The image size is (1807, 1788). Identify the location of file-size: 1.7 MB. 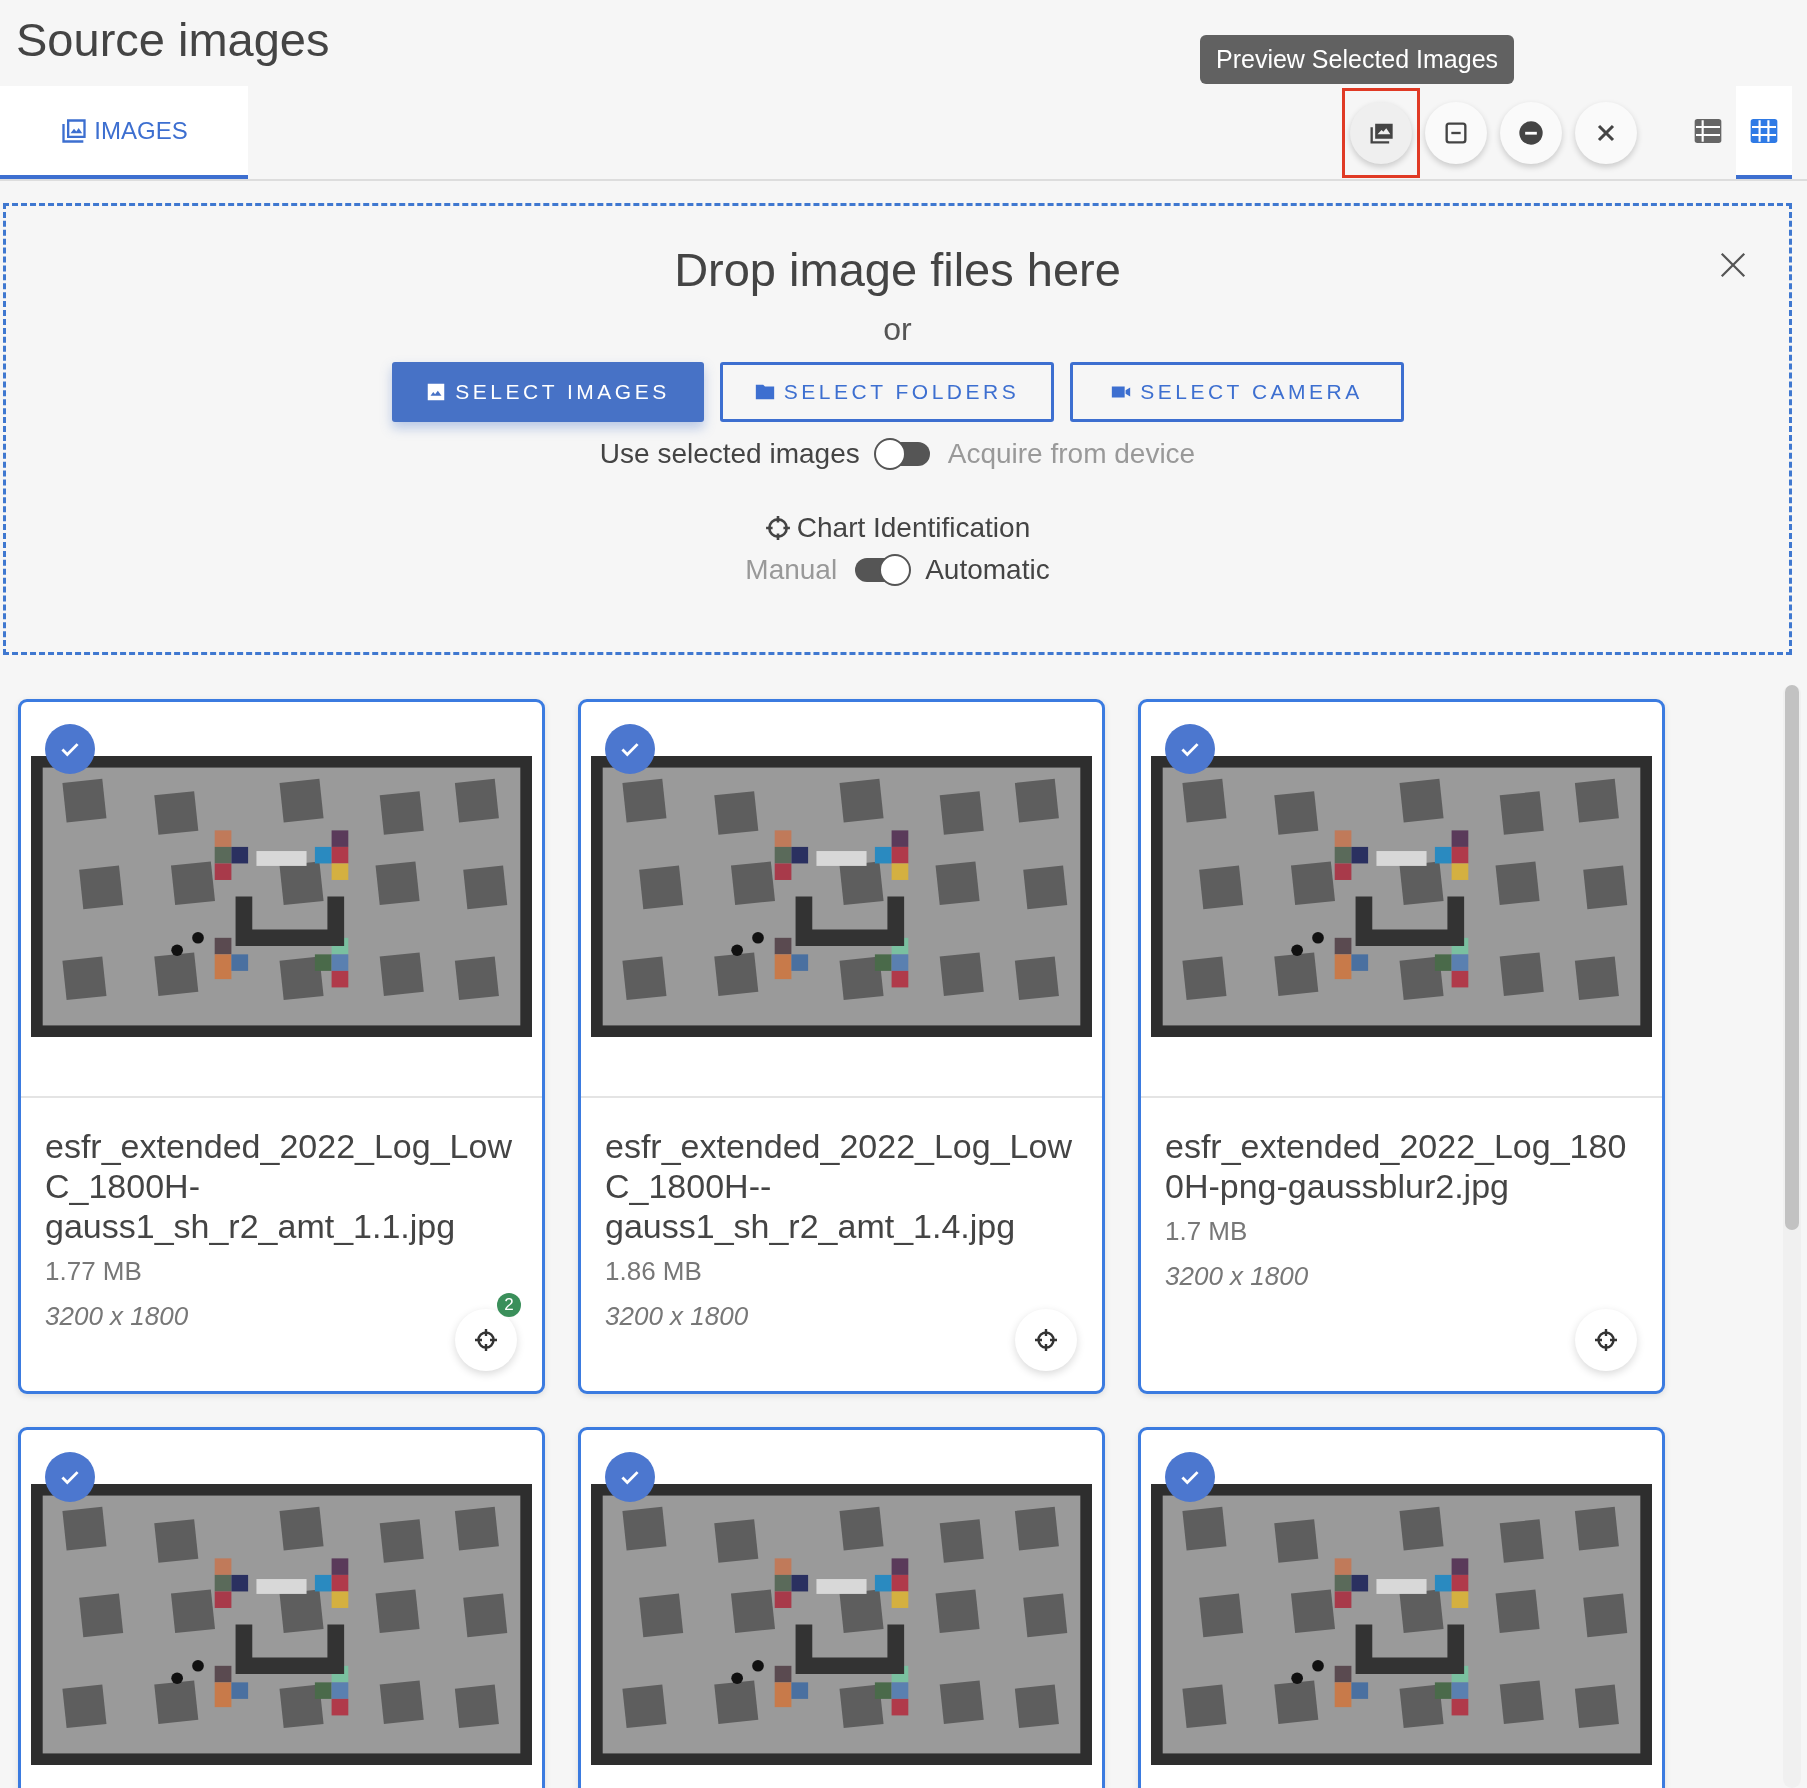
(1206, 1231).